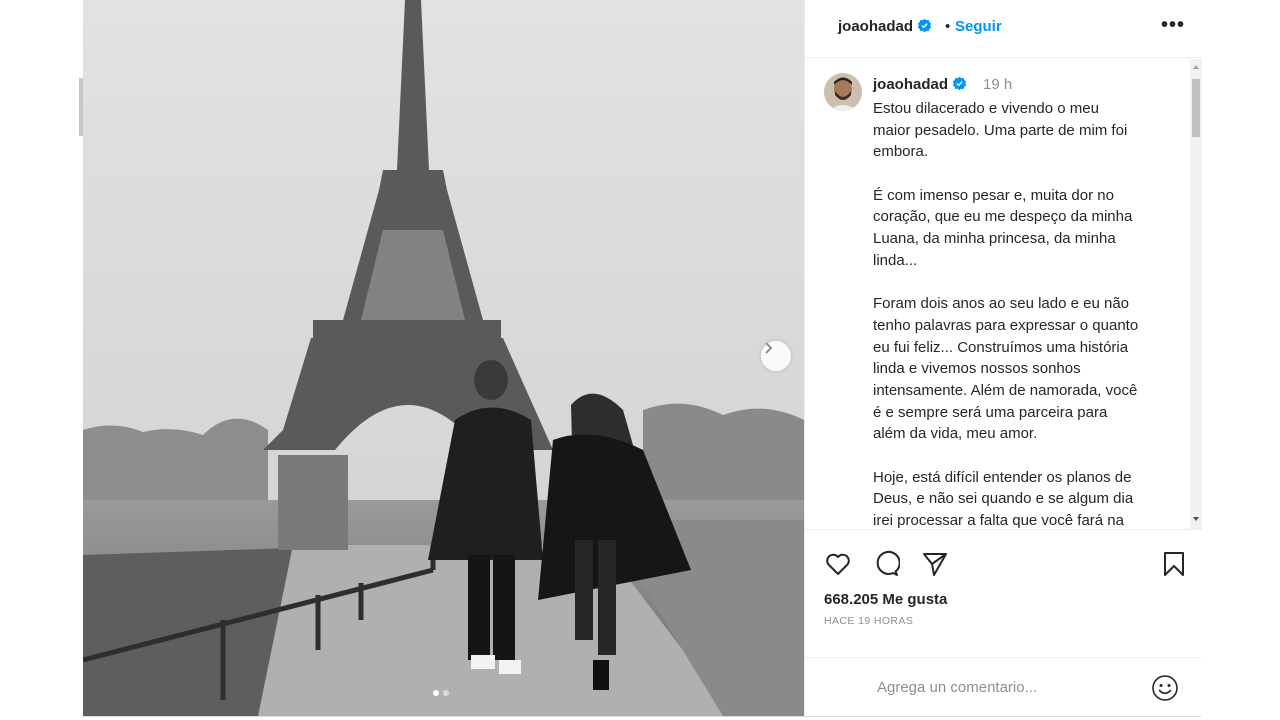  I want to click on avatar-image, so click(843, 92).